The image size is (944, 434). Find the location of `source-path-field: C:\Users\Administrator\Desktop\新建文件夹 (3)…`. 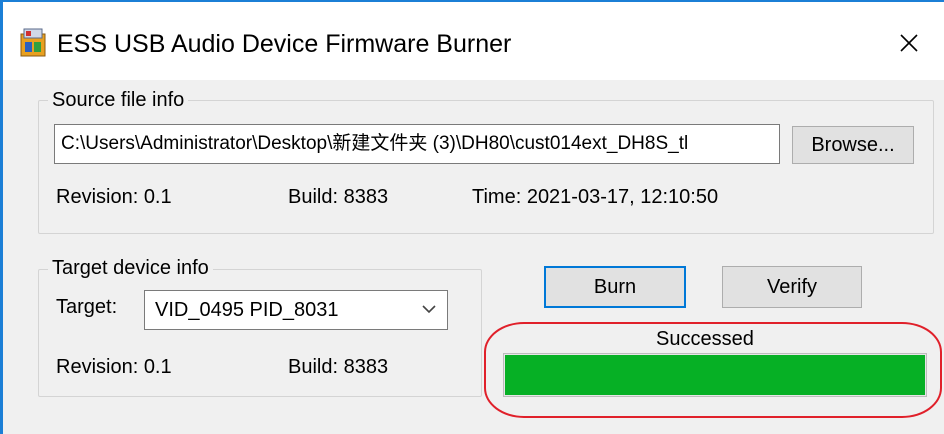

source-path-field: C:\Users\Administrator\Desktop\新建文件夹 (3)… is located at coordinates (417, 144).